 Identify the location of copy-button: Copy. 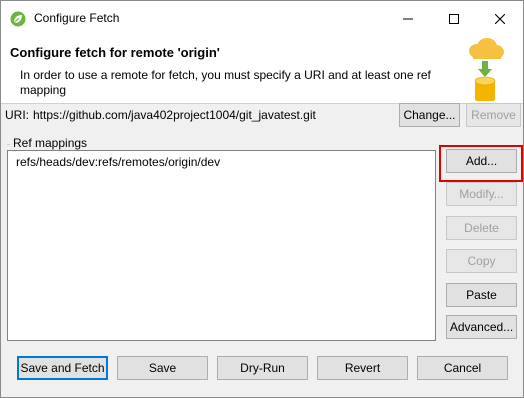
(481, 261).